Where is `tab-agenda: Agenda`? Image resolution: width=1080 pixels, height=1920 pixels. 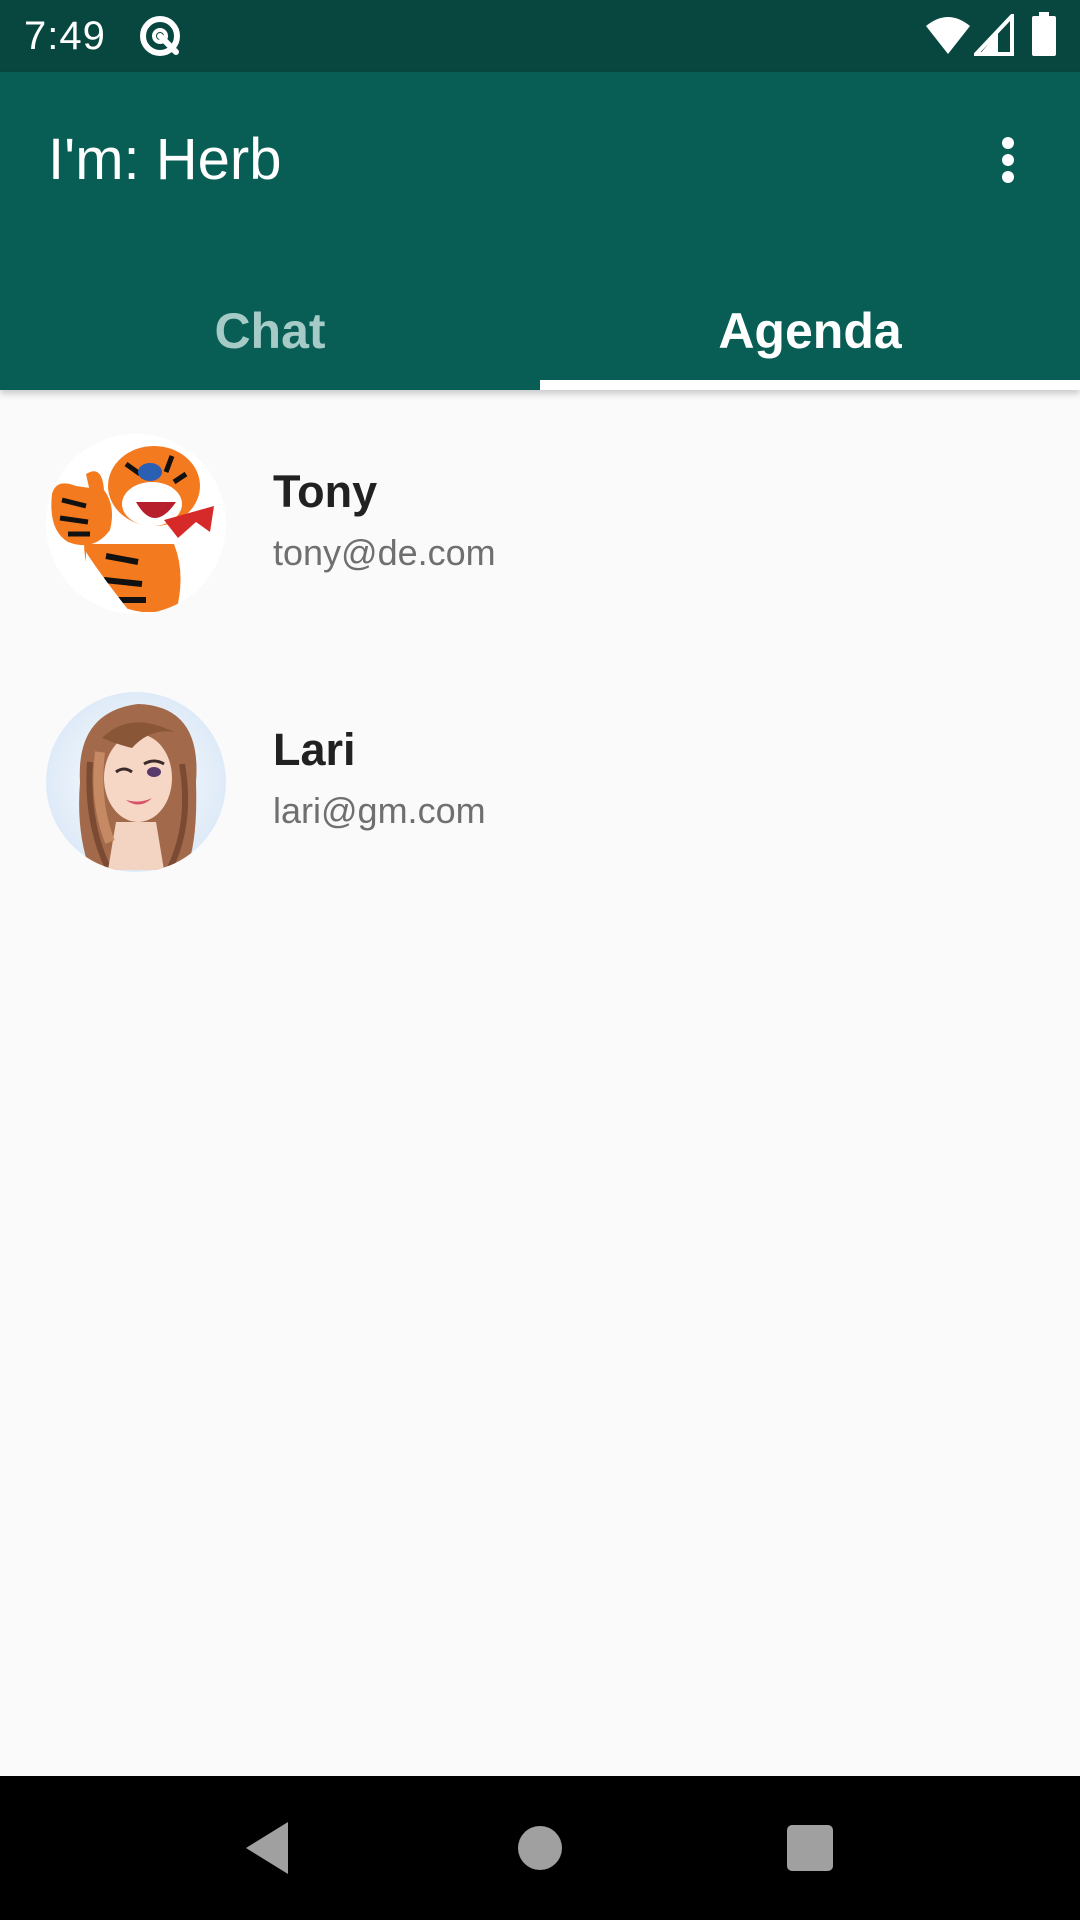 tab-agenda: Agenda is located at coordinates (810, 331).